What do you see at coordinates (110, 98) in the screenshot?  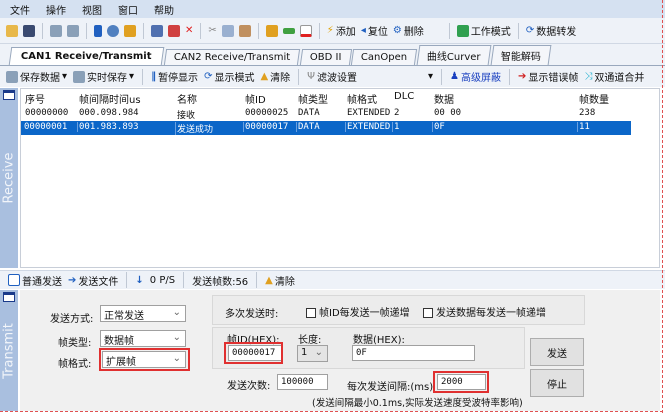 I see `col-interval: 帧间隔时间us` at bounding box center [110, 98].